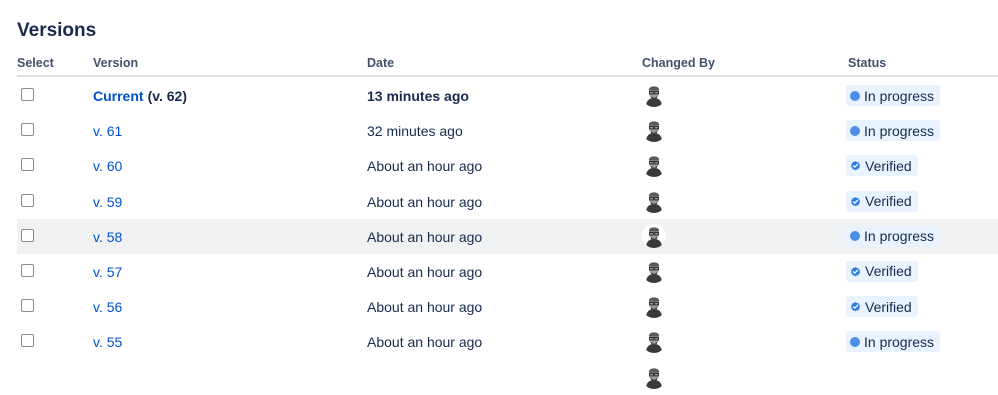 The image size is (998, 395). I want to click on header-divider, so click(507, 76).